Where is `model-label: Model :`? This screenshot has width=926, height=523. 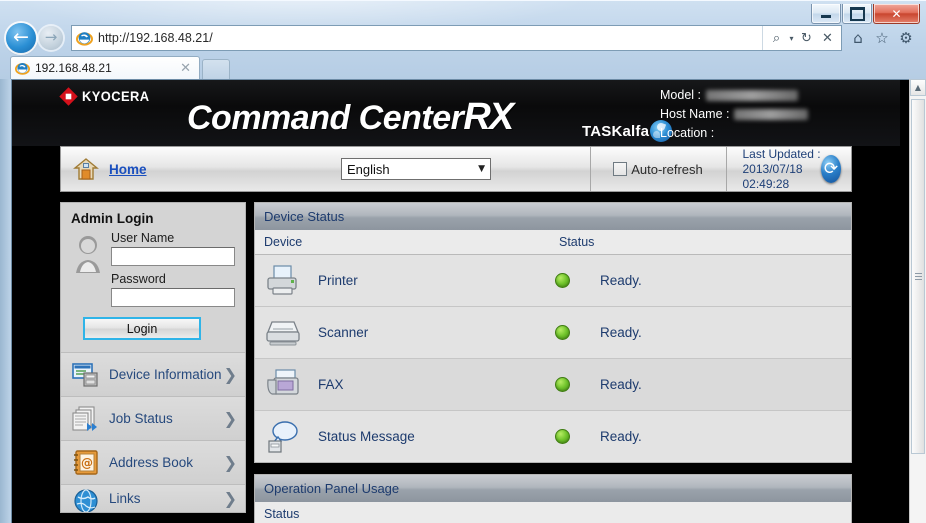 model-label: Model : is located at coordinates (680, 95).